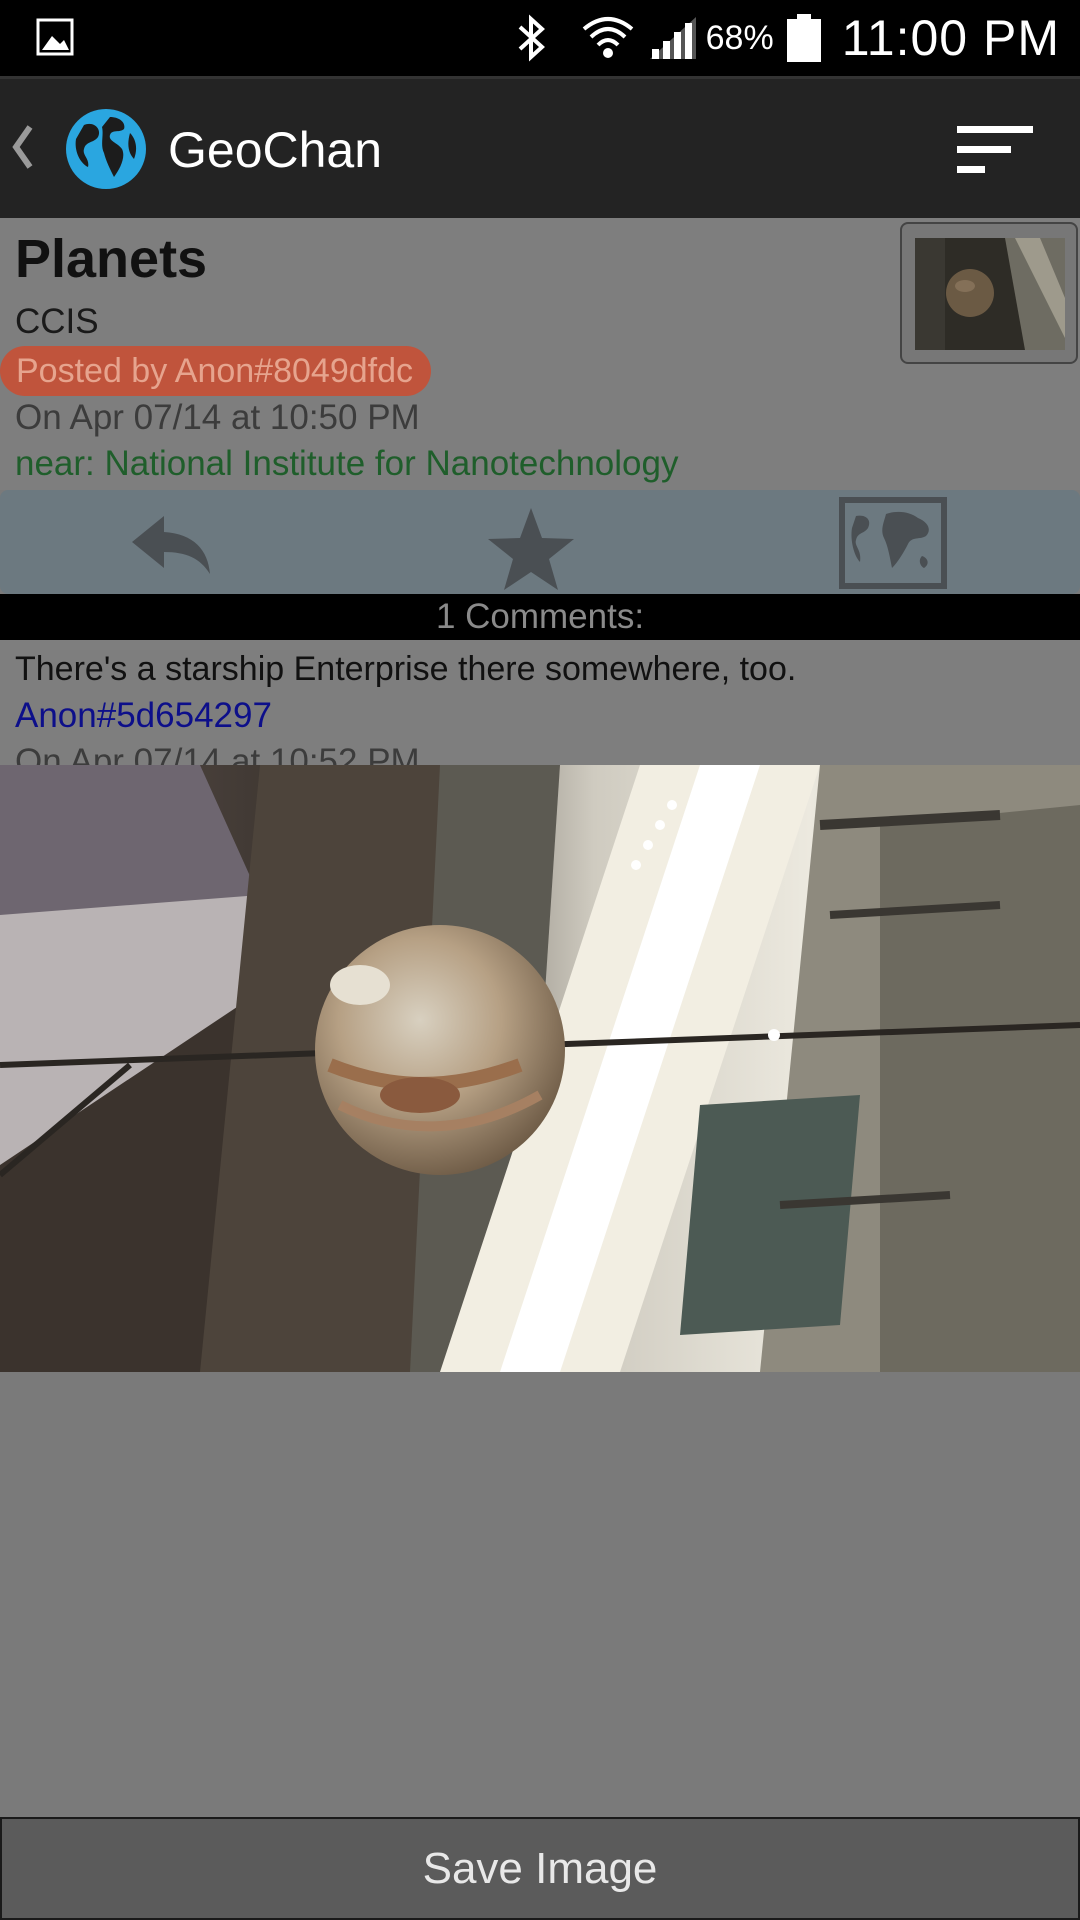 Image resolution: width=1080 pixels, height=1920 pixels. Describe the element at coordinates (215, 371) in the screenshot. I see `author-badge: Posted by Anon#8049dfdc` at that location.